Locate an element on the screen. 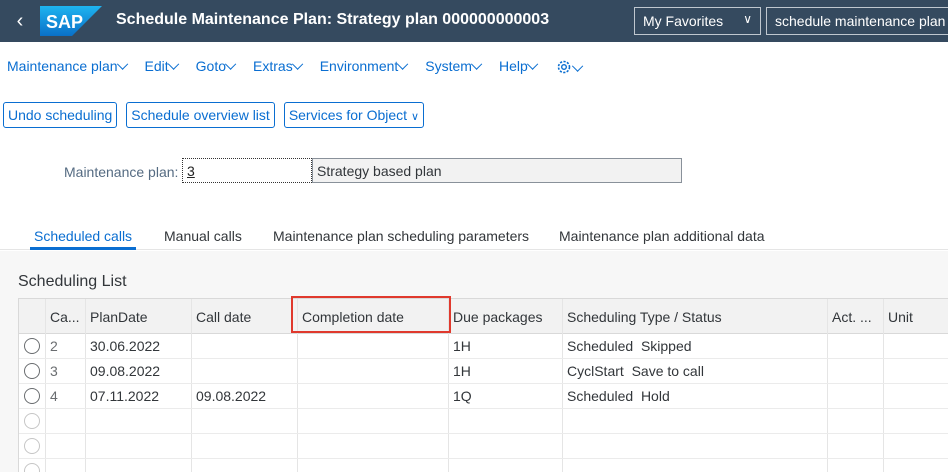 The image size is (948, 472). scheduling-status: CyclStart Save to call is located at coordinates (635, 371).